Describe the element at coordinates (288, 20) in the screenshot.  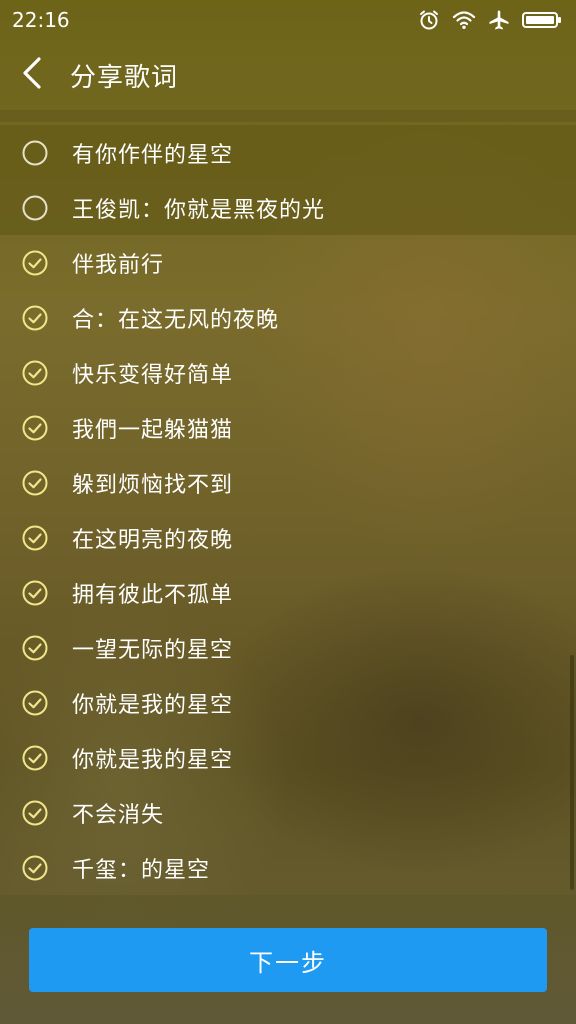
I see `status-bar: 22:16` at that location.